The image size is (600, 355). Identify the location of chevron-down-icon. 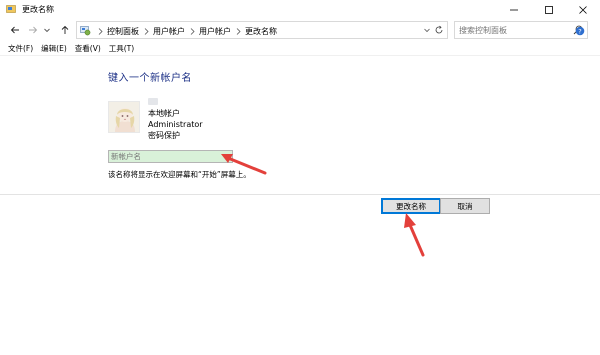
(427, 30).